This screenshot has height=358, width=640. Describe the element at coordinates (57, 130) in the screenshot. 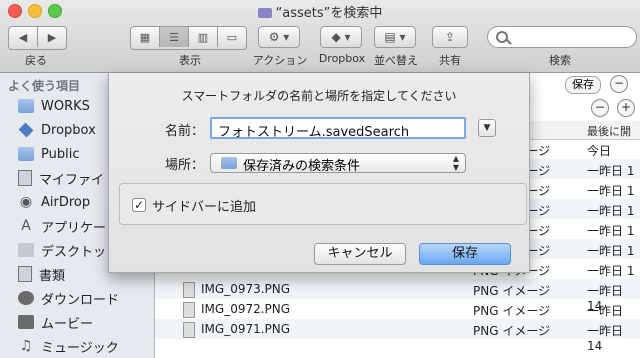

I see `sidebar-item-dropbox: Dropbox` at that location.